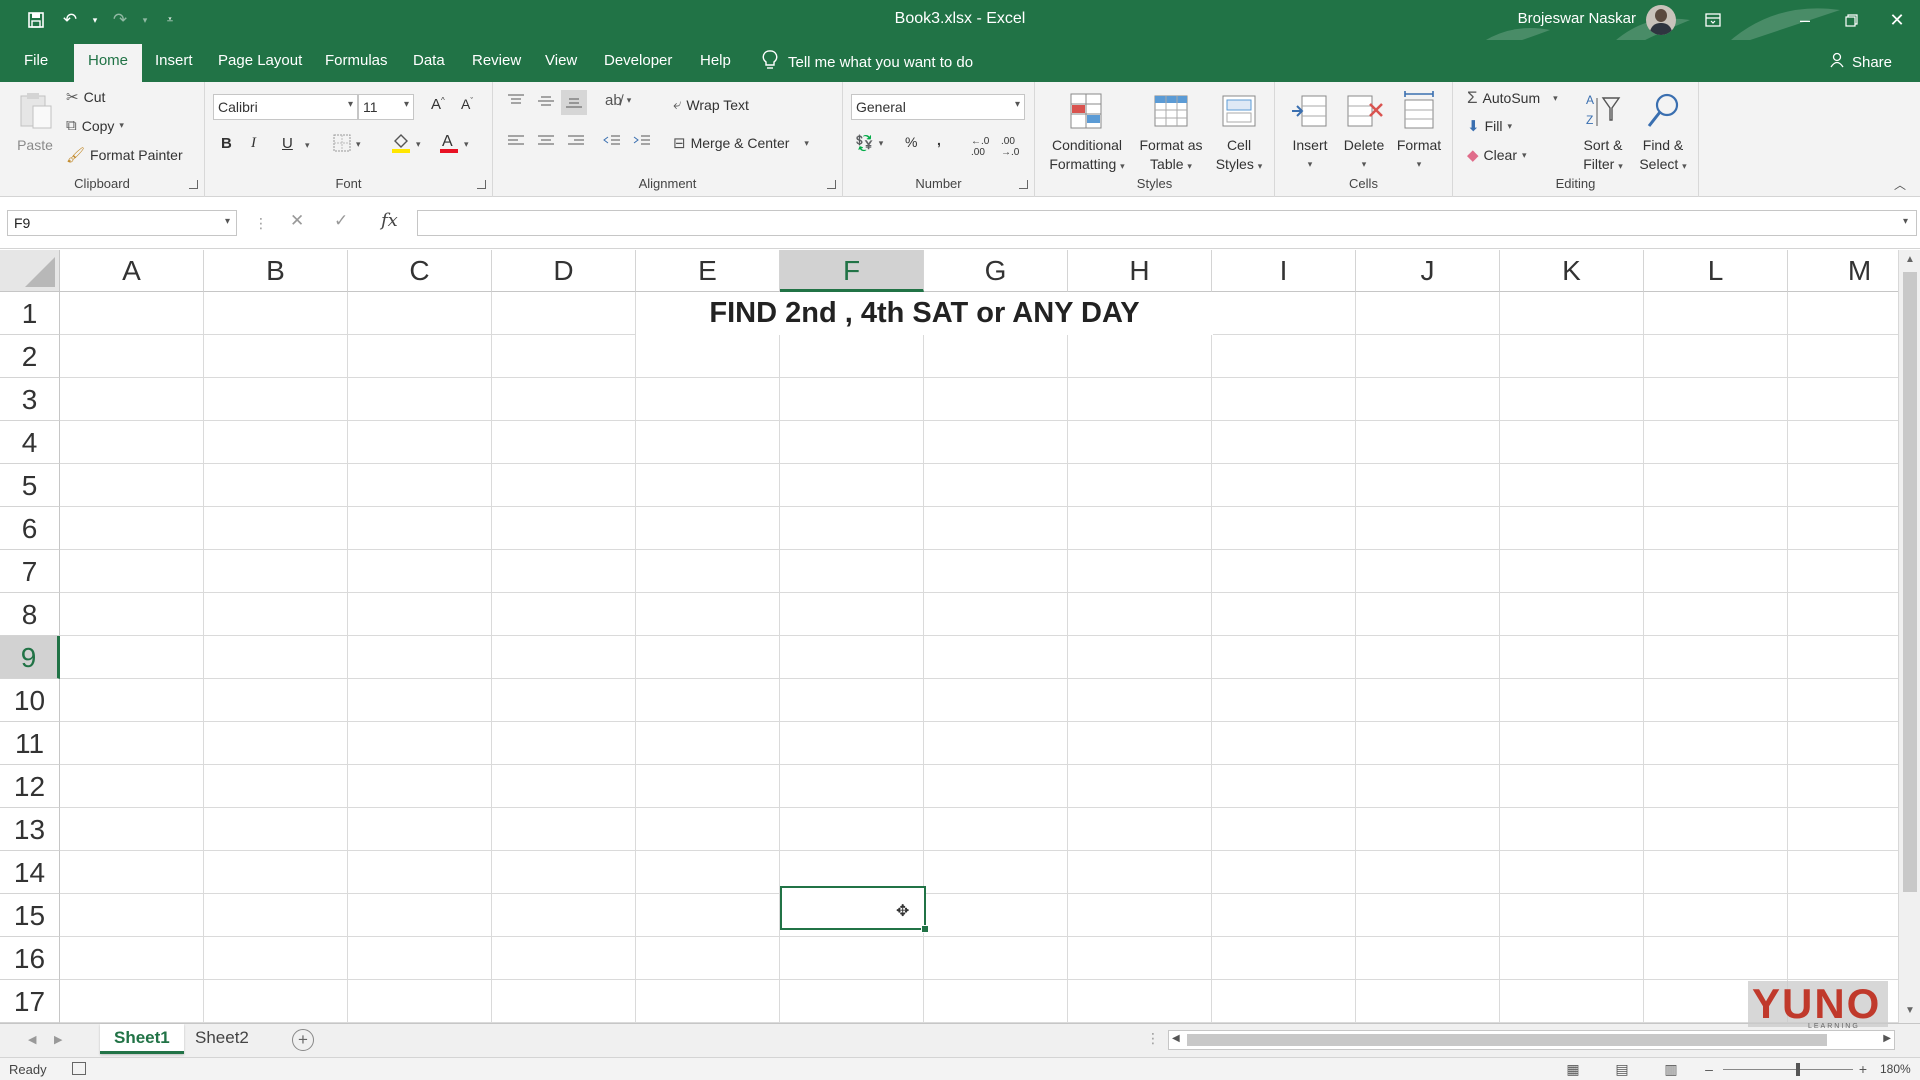  What do you see at coordinates (1861, 62) in the screenshot?
I see `share-button: Share` at bounding box center [1861, 62].